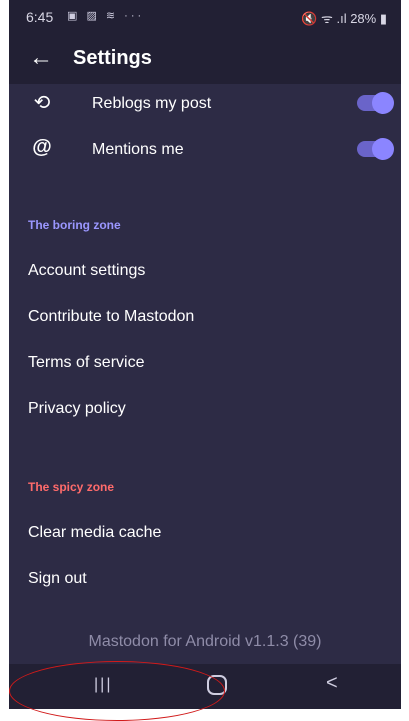 This screenshot has height=721, width=409. Describe the element at coordinates (41, 58) in the screenshot. I see `back-arrow-icon: ←` at that location.